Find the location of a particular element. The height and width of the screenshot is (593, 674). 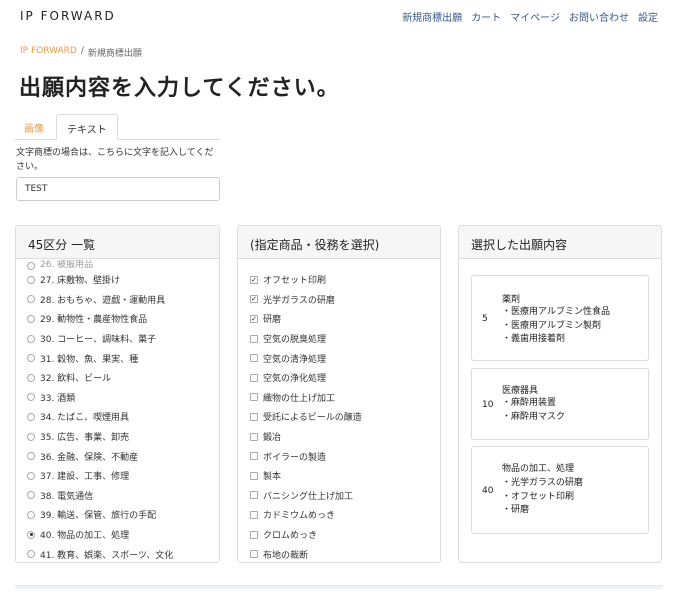

selected-goods-list: ・光学ガラスの研磨 ・オフセット印刷 ・研磨 is located at coordinates (542, 497).